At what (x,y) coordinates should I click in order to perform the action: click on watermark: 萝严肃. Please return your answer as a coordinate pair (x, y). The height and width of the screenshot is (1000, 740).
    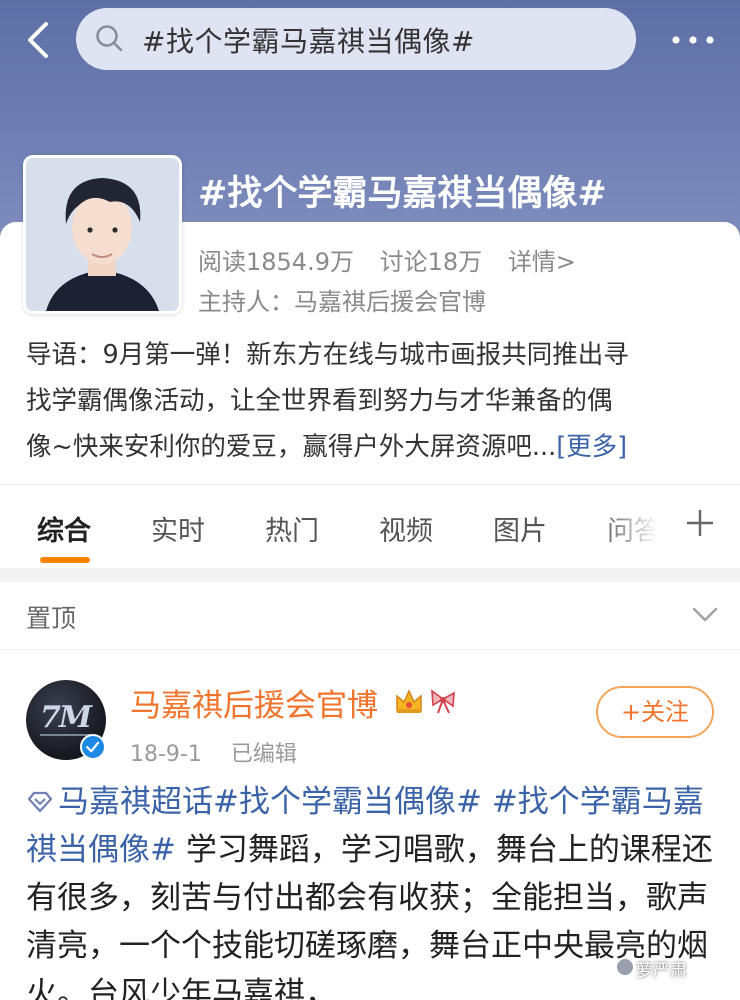
    Looking at the image, I should click on (661, 971).